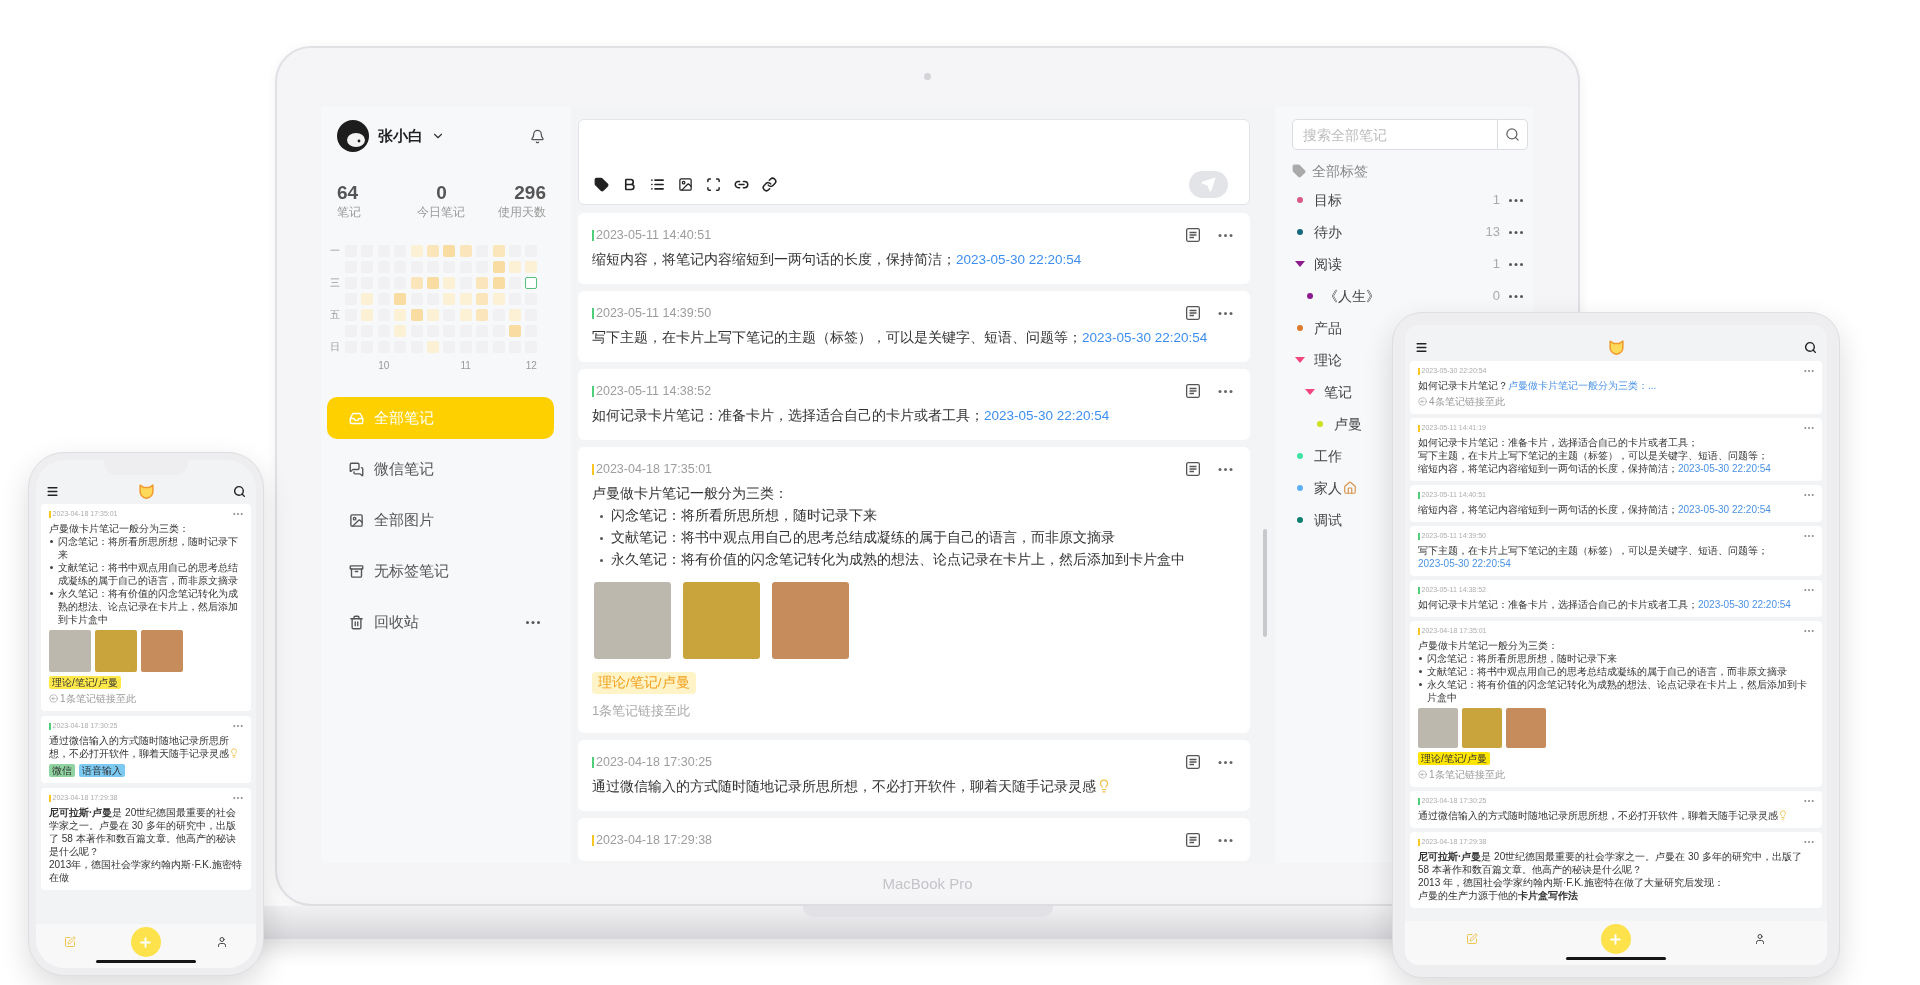  Describe the element at coordinates (654, 762) in the screenshot. I see `note-time: 2023-04-18 17:30:25` at that location.